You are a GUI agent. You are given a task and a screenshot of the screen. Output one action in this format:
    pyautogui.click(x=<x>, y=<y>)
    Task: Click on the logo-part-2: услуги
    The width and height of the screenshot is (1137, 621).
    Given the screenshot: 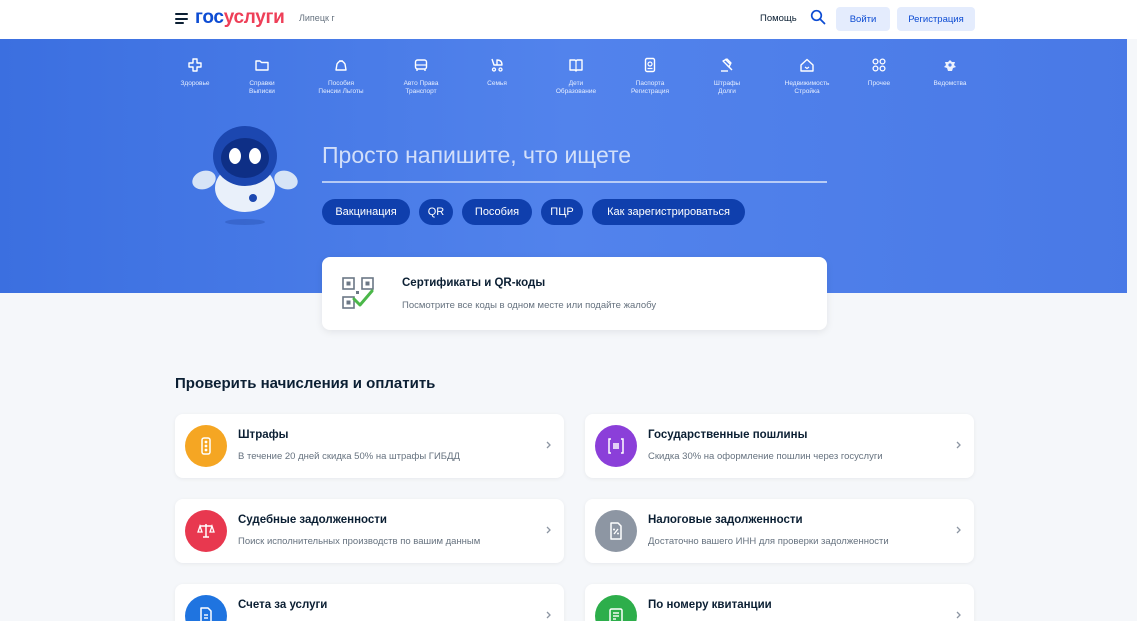 What is the action you would take?
    pyautogui.click(x=254, y=17)
    